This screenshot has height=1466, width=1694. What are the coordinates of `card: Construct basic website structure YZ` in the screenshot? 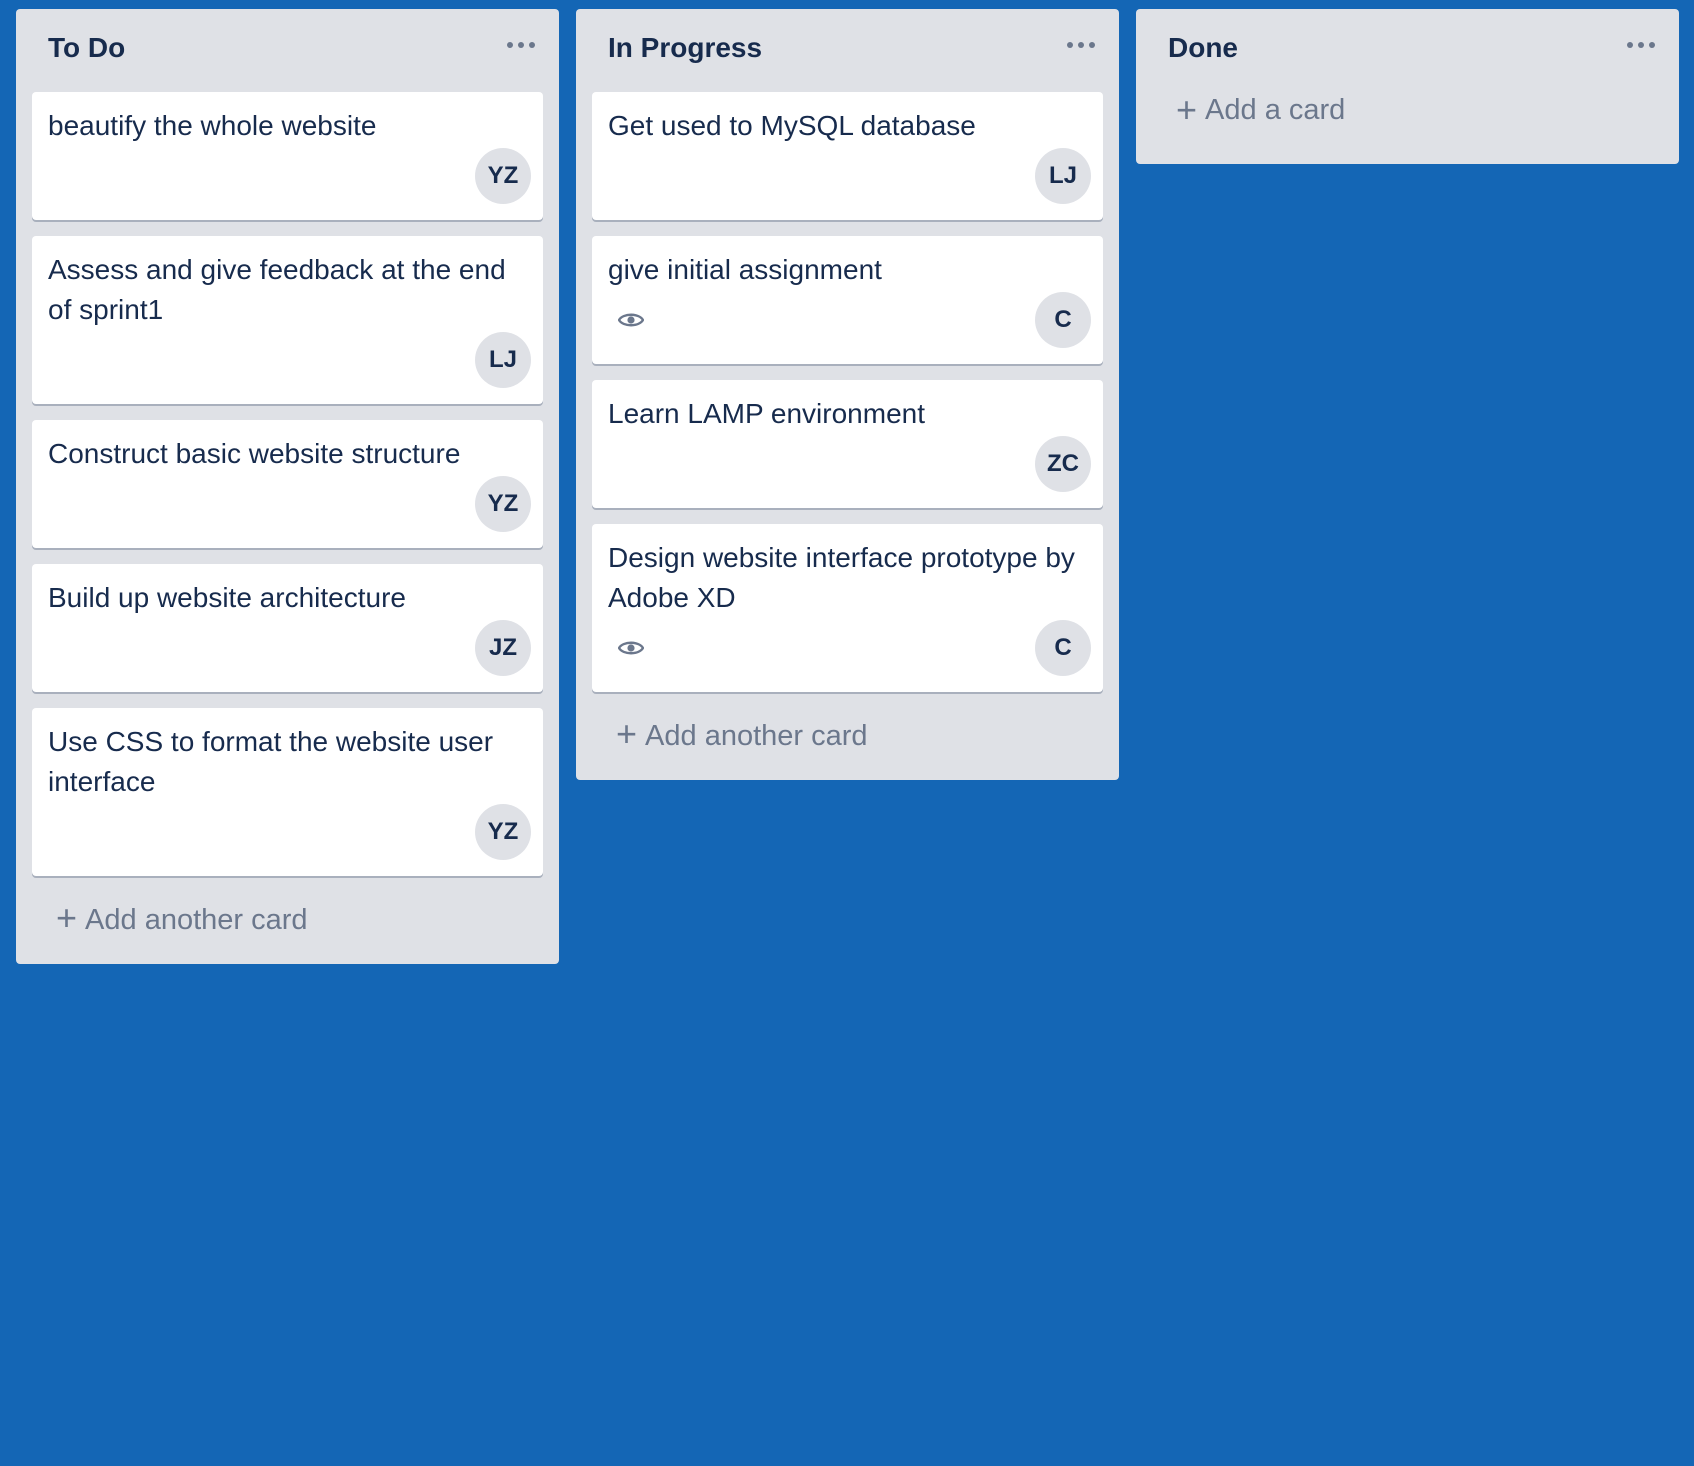 It's located at (287, 484).